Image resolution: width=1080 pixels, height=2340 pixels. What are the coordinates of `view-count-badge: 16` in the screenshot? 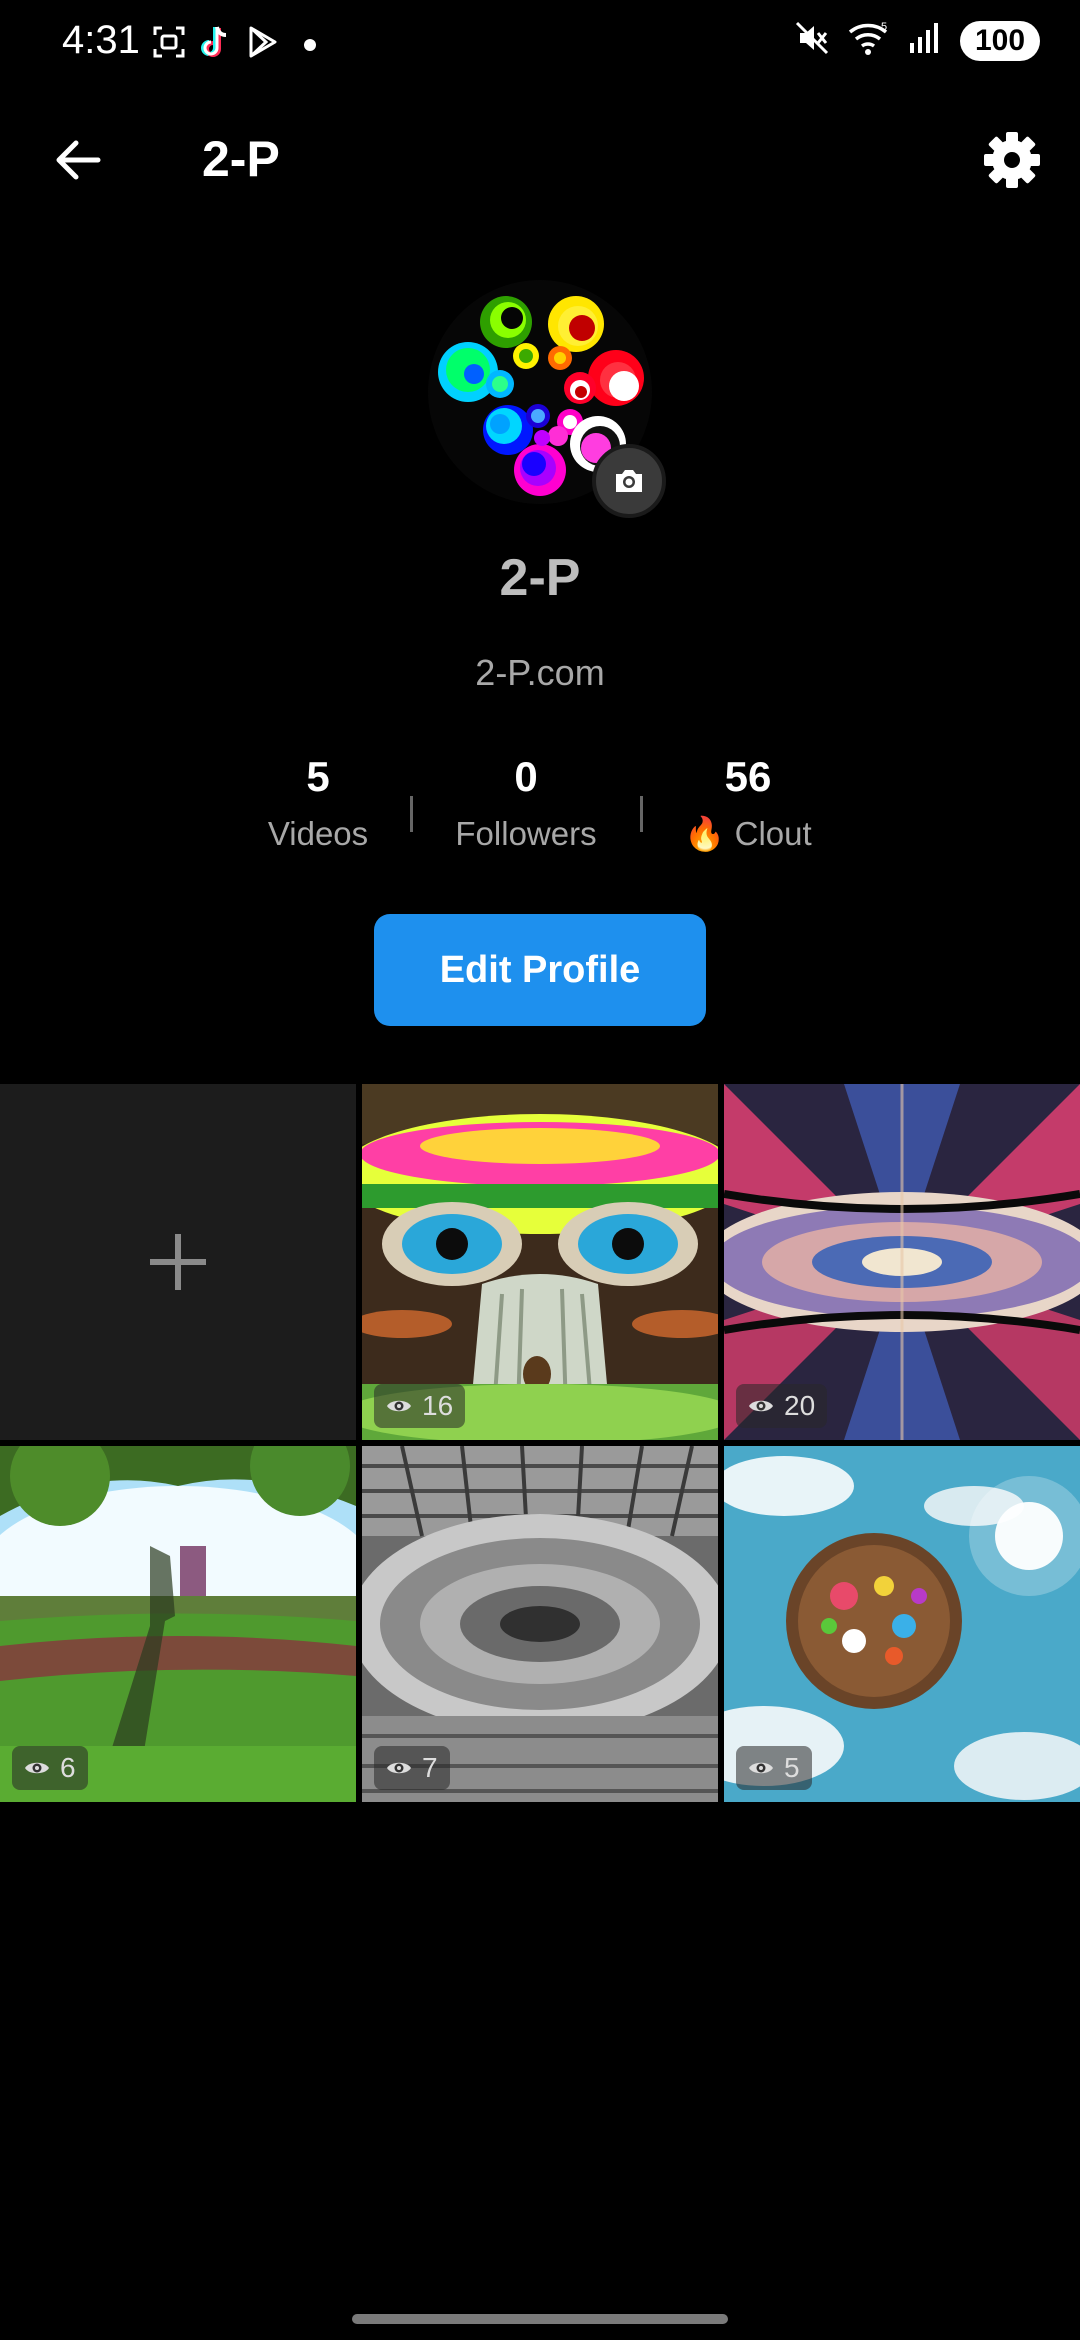 It's located at (420, 1406).